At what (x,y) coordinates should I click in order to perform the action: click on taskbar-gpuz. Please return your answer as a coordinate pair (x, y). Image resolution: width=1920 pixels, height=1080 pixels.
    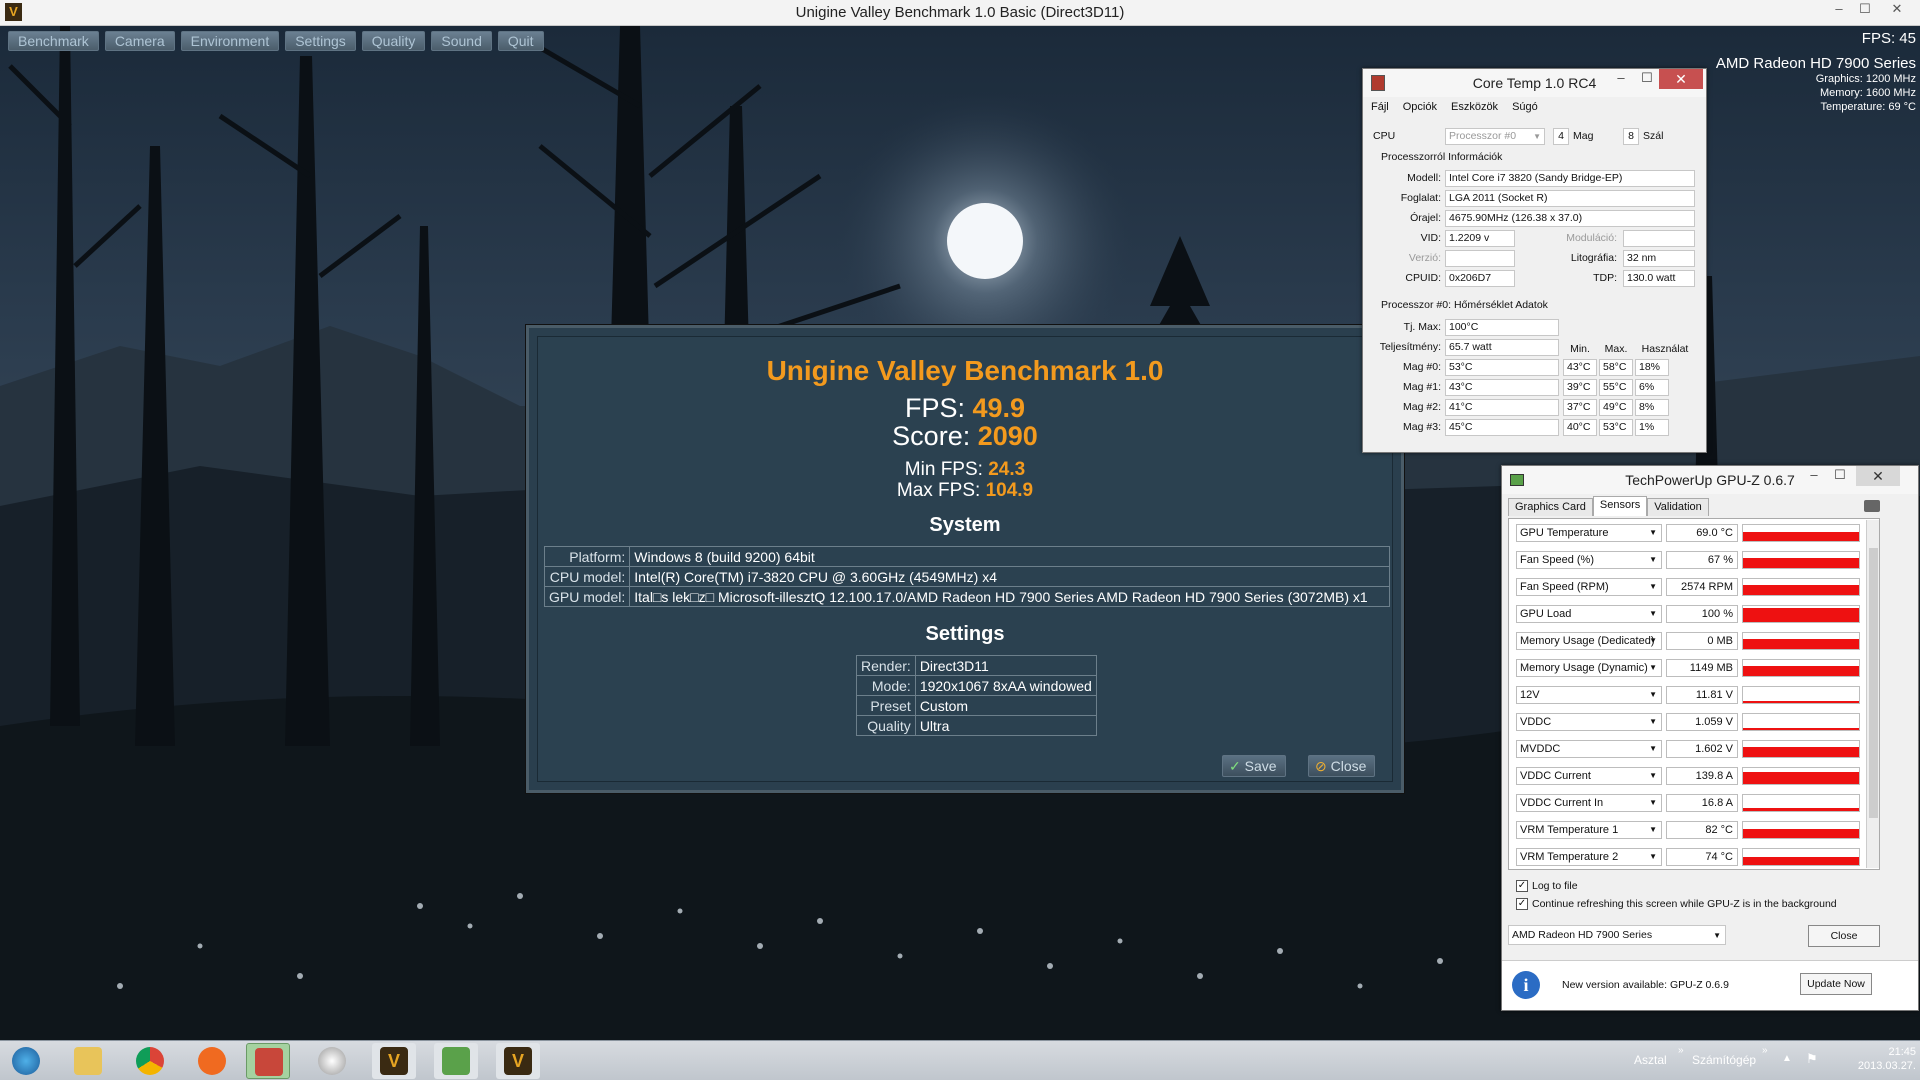
    Looking at the image, I should click on (456, 1061).